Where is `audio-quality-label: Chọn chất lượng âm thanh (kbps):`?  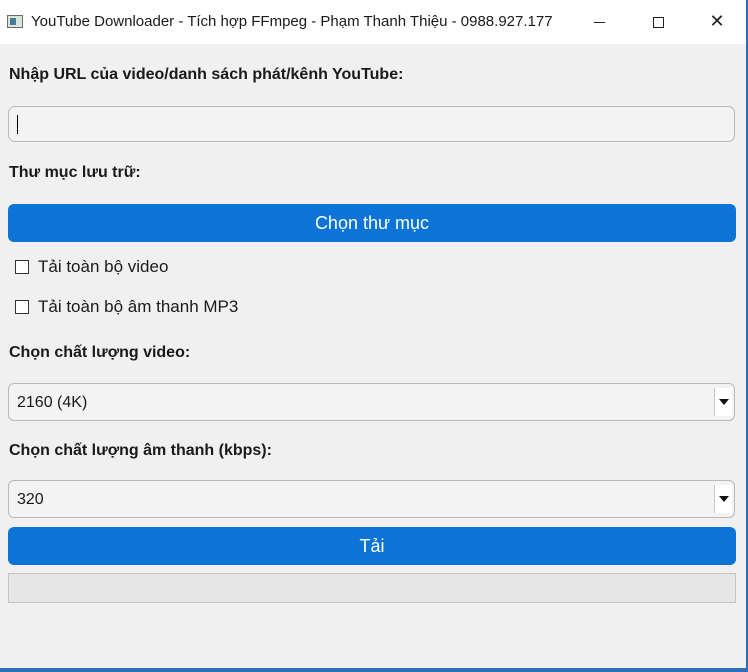
audio-quality-label: Chọn chất lượng âm thanh (kbps): is located at coordinates (140, 450).